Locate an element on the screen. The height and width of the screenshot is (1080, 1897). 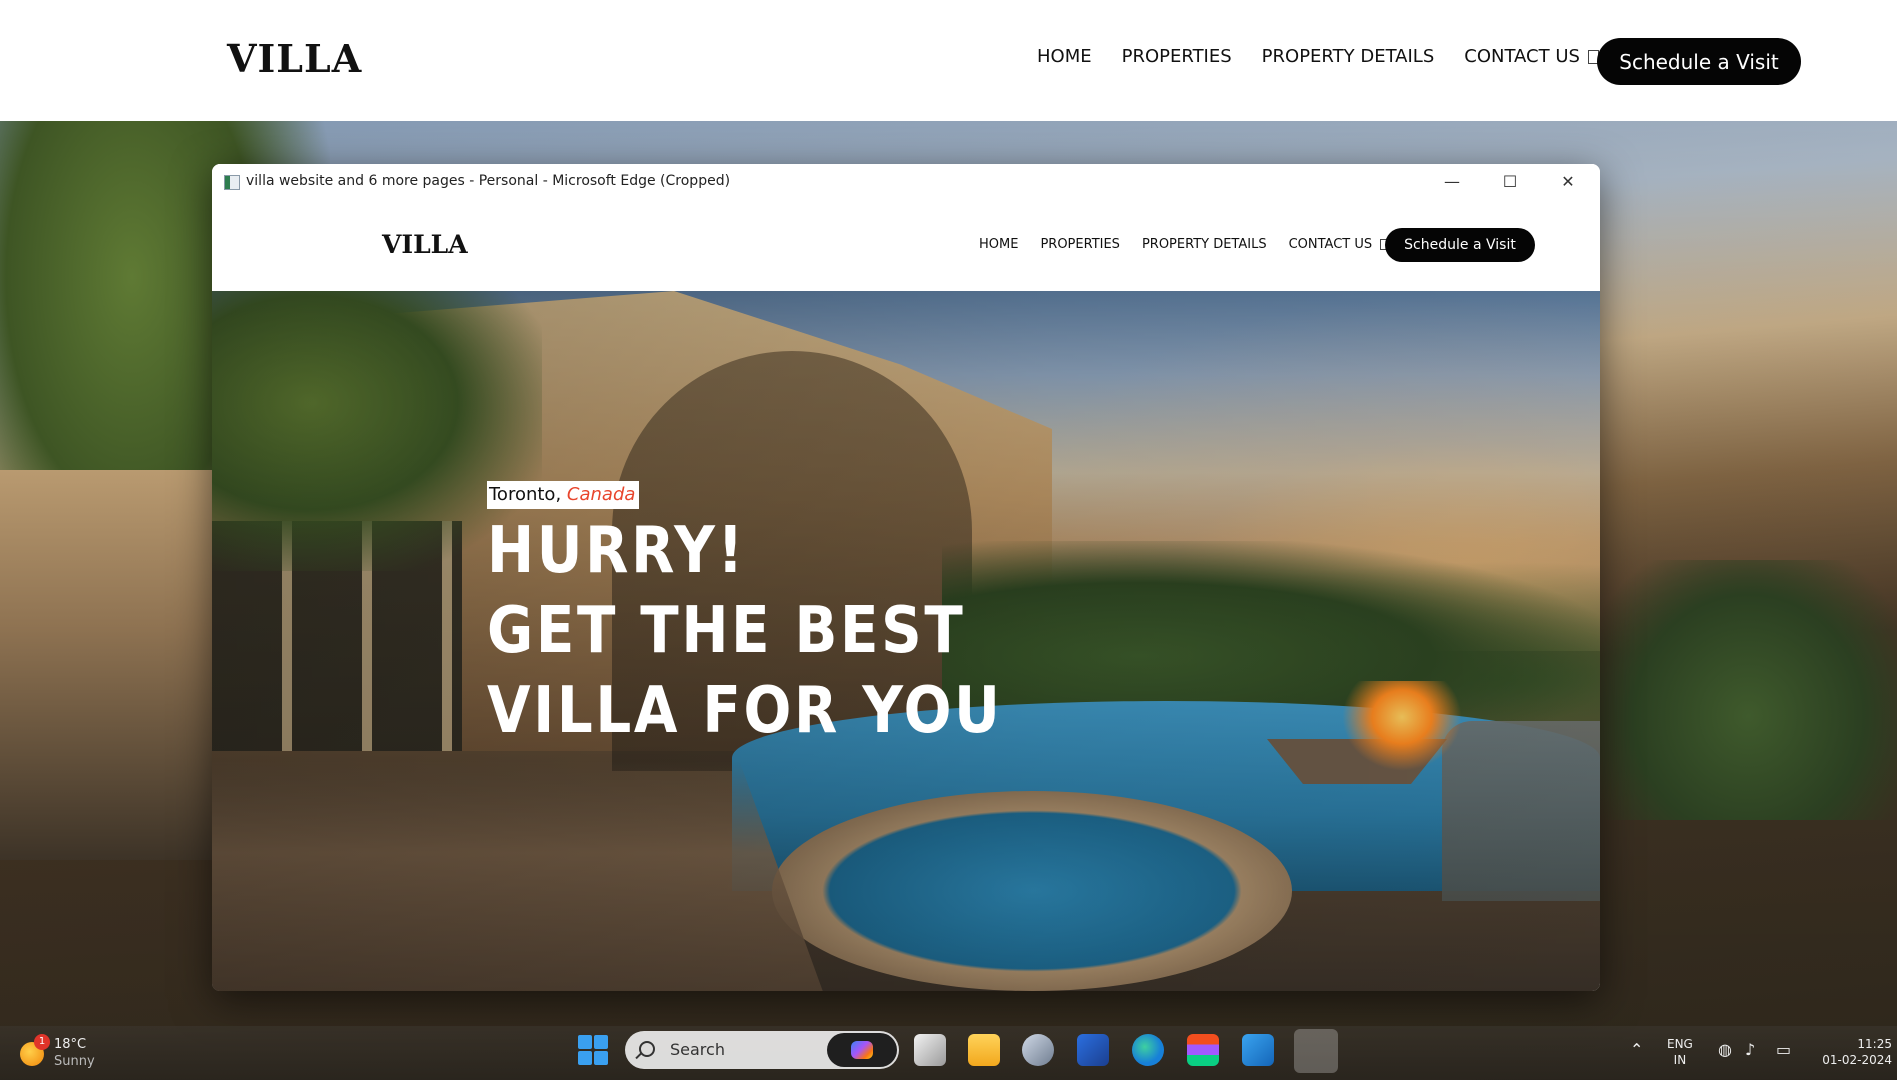
copilot-button is located at coordinates (862, 1050).